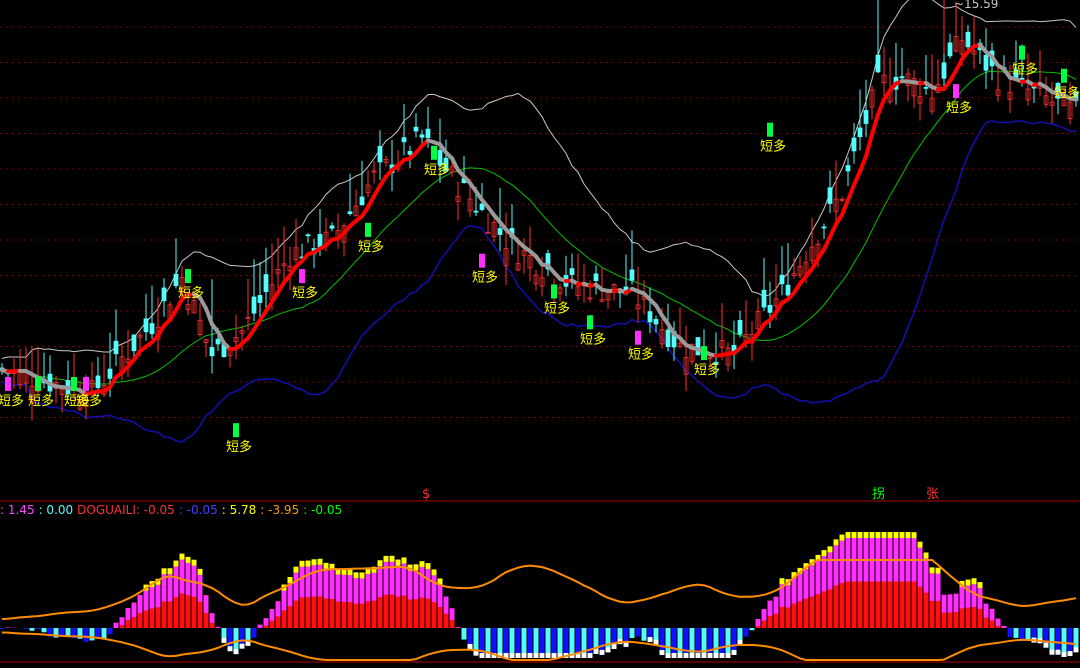  Describe the element at coordinates (878, 494) in the screenshot. I see `indicator-marker: 拐` at that location.